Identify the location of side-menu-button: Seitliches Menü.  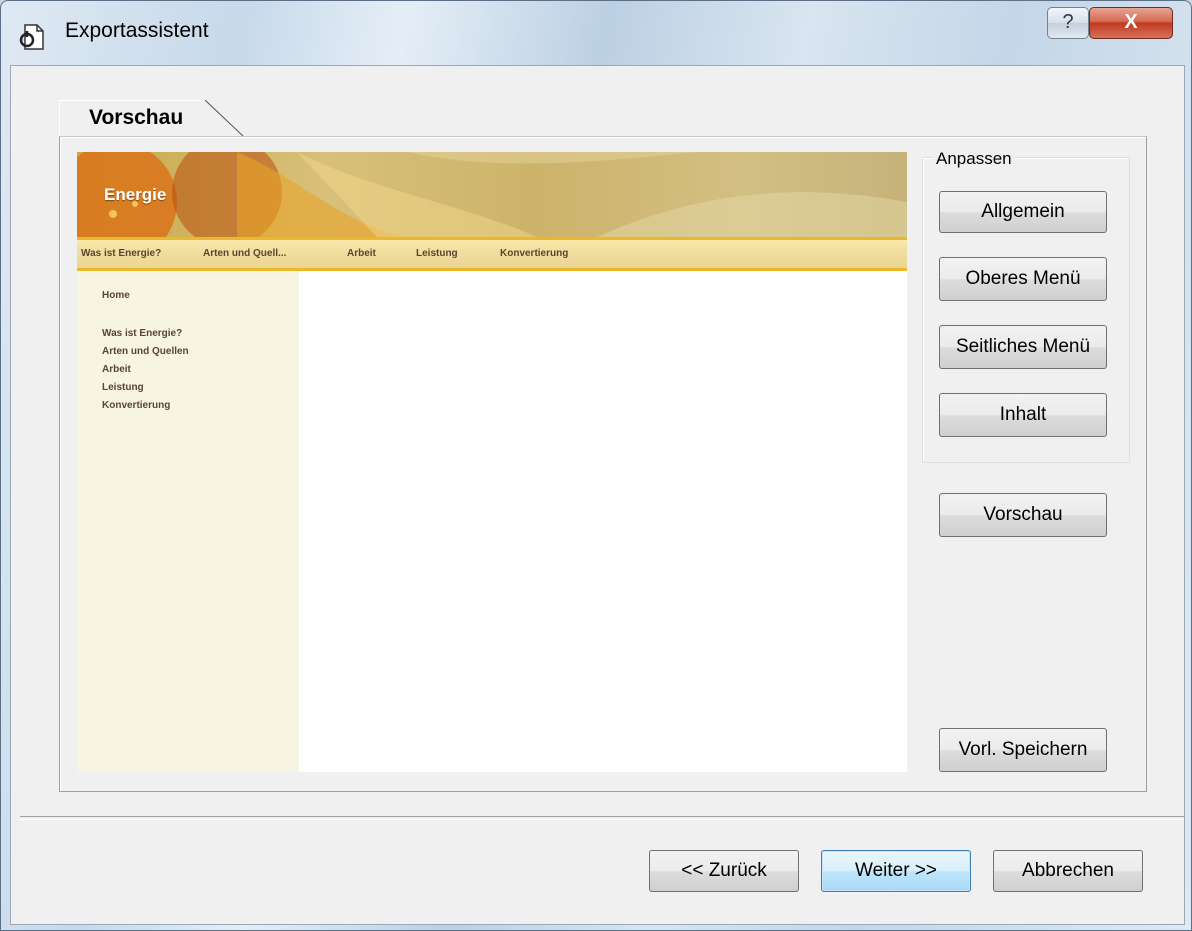
(1023, 347).